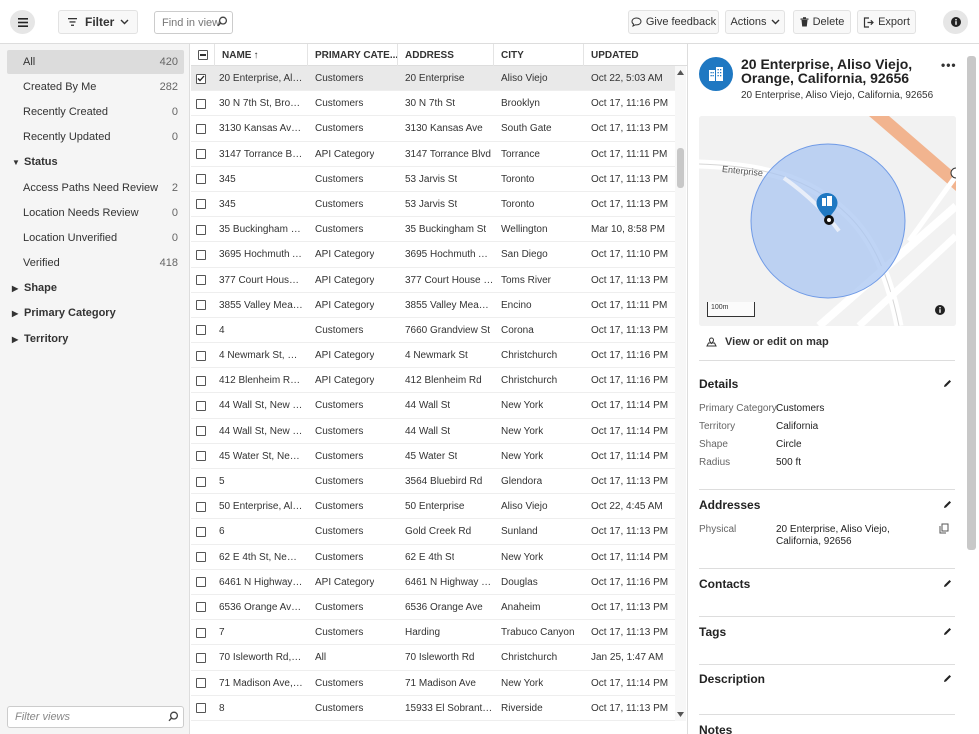  What do you see at coordinates (95, 717) in the screenshot?
I see `filter-views-input` at bounding box center [95, 717].